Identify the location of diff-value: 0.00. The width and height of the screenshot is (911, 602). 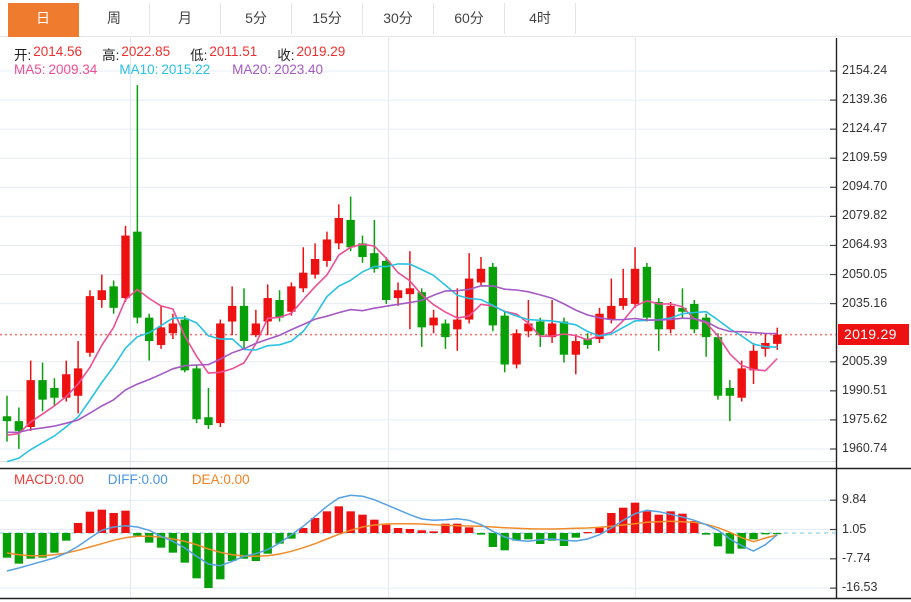
(154, 479).